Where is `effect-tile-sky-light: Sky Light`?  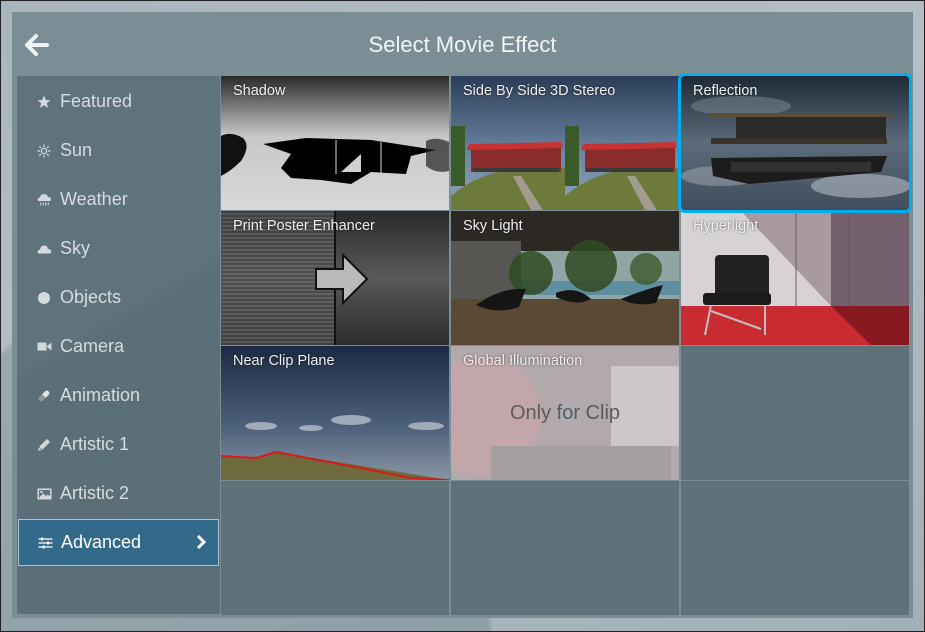 effect-tile-sky-light: Sky Light is located at coordinates (565, 278).